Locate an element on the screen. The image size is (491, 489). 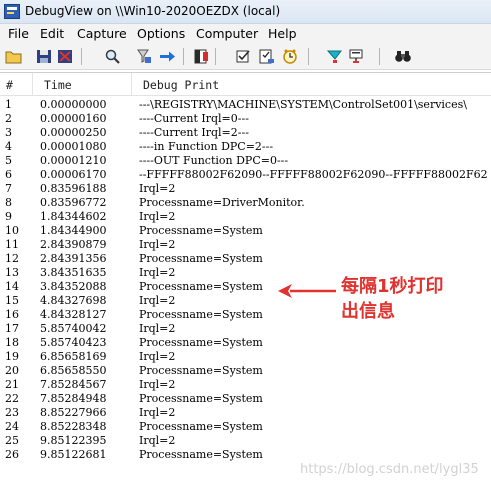
clear-display-icon is located at coordinates (65, 56).